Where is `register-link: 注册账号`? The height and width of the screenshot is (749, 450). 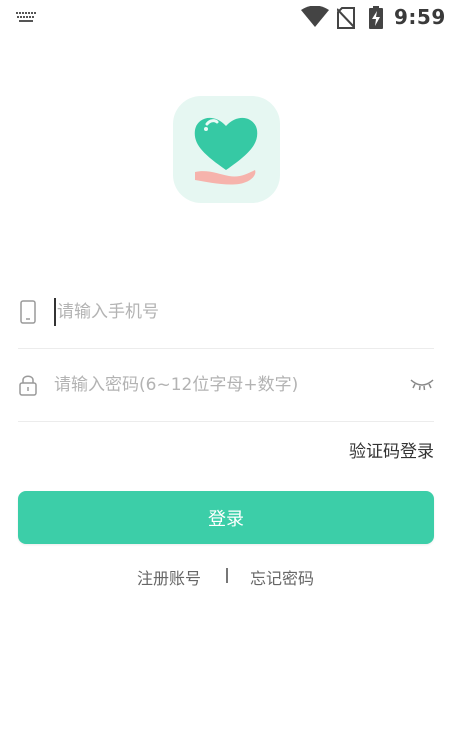 register-link: 注册账号 is located at coordinates (169, 577).